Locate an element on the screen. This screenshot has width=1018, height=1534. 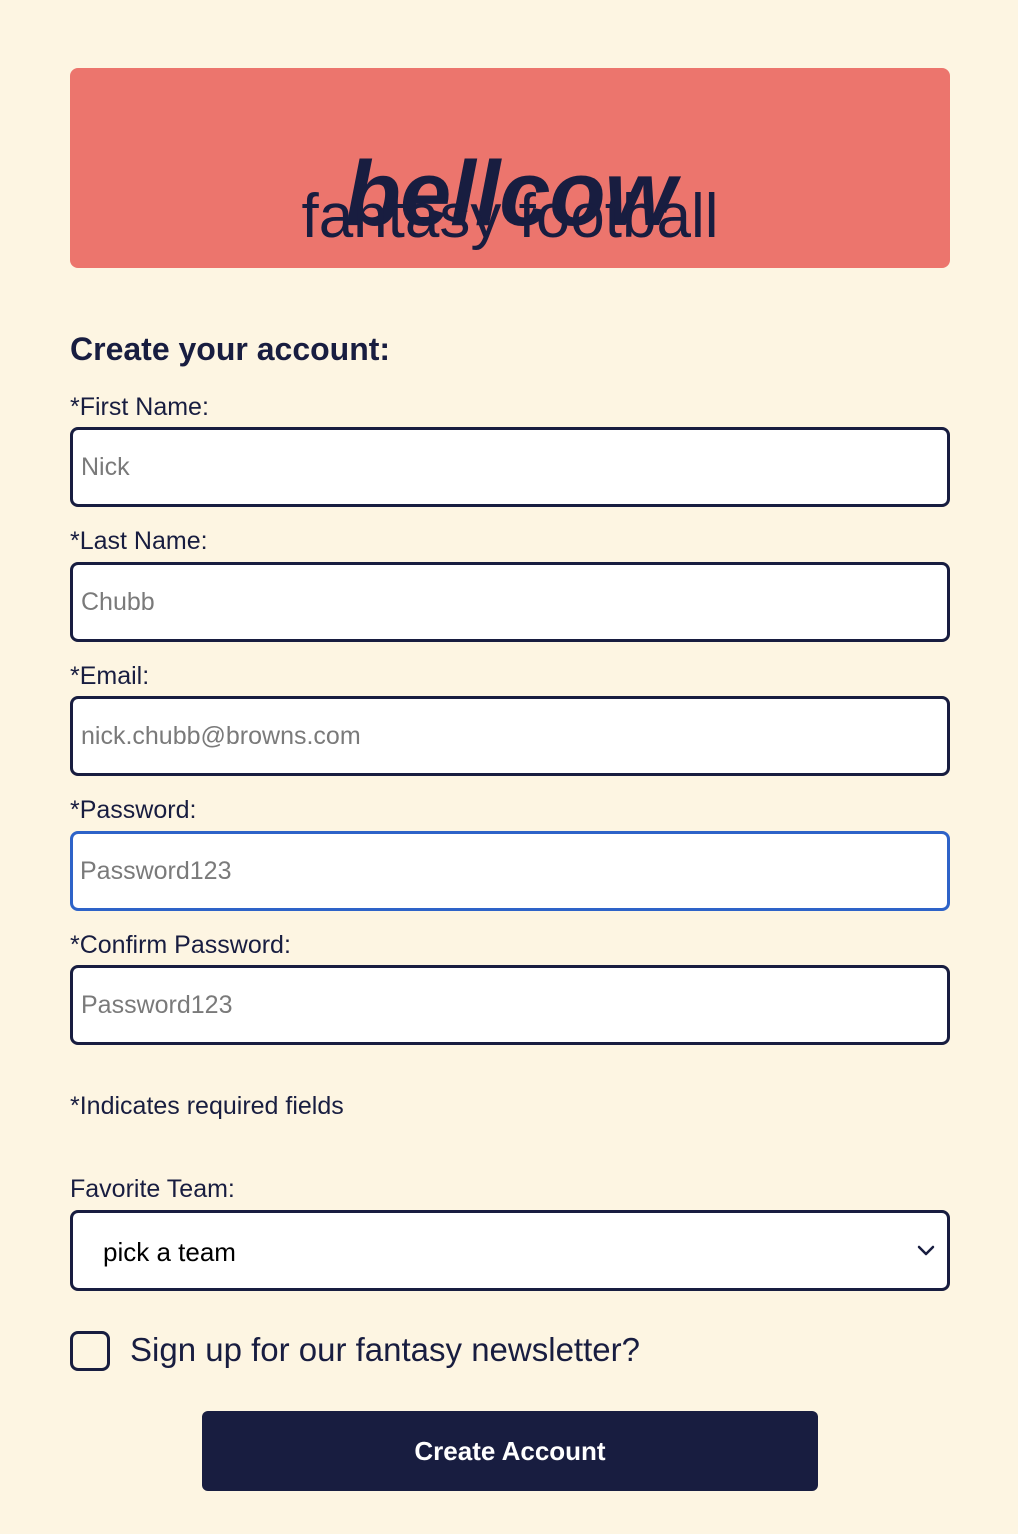
first-name-label: *First Name: is located at coordinates (139, 407).